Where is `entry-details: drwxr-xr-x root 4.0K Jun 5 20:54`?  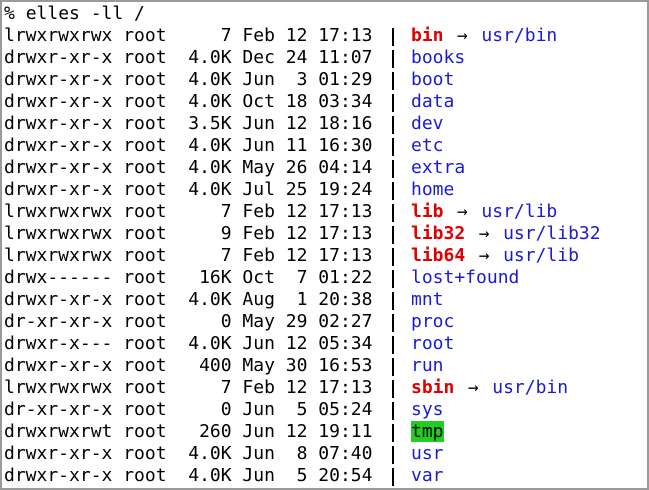 entry-details: drwxr-xr-x root 4.0K Jun 5 20:54 is located at coordinates (188, 475).